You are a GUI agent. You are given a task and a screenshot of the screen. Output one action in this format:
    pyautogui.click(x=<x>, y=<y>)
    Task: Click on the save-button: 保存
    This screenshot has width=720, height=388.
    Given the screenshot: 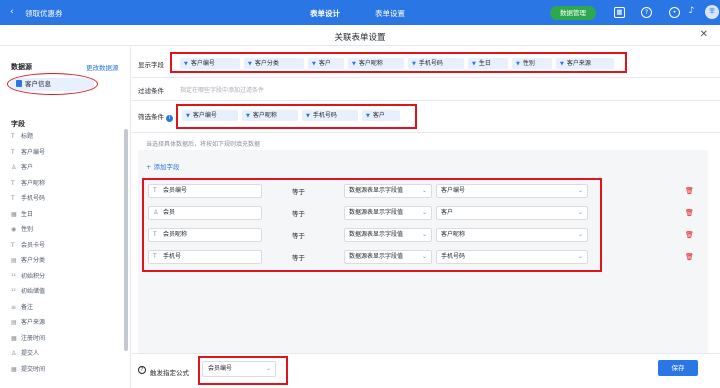 What is the action you would take?
    pyautogui.click(x=678, y=368)
    